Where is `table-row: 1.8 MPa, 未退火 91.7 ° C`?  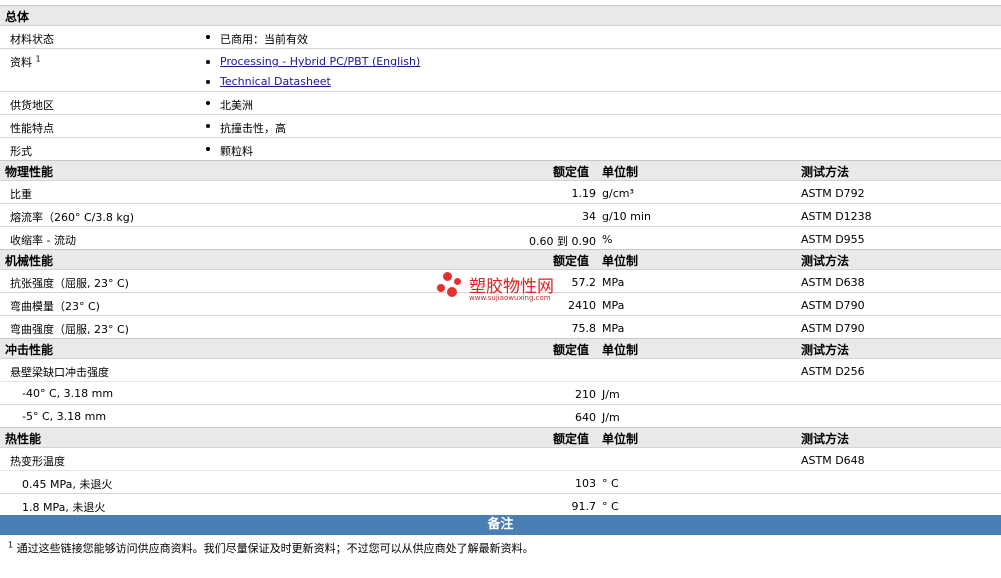 table-row: 1.8 MPa, 未退火 91.7 ° C is located at coordinates (500, 504).